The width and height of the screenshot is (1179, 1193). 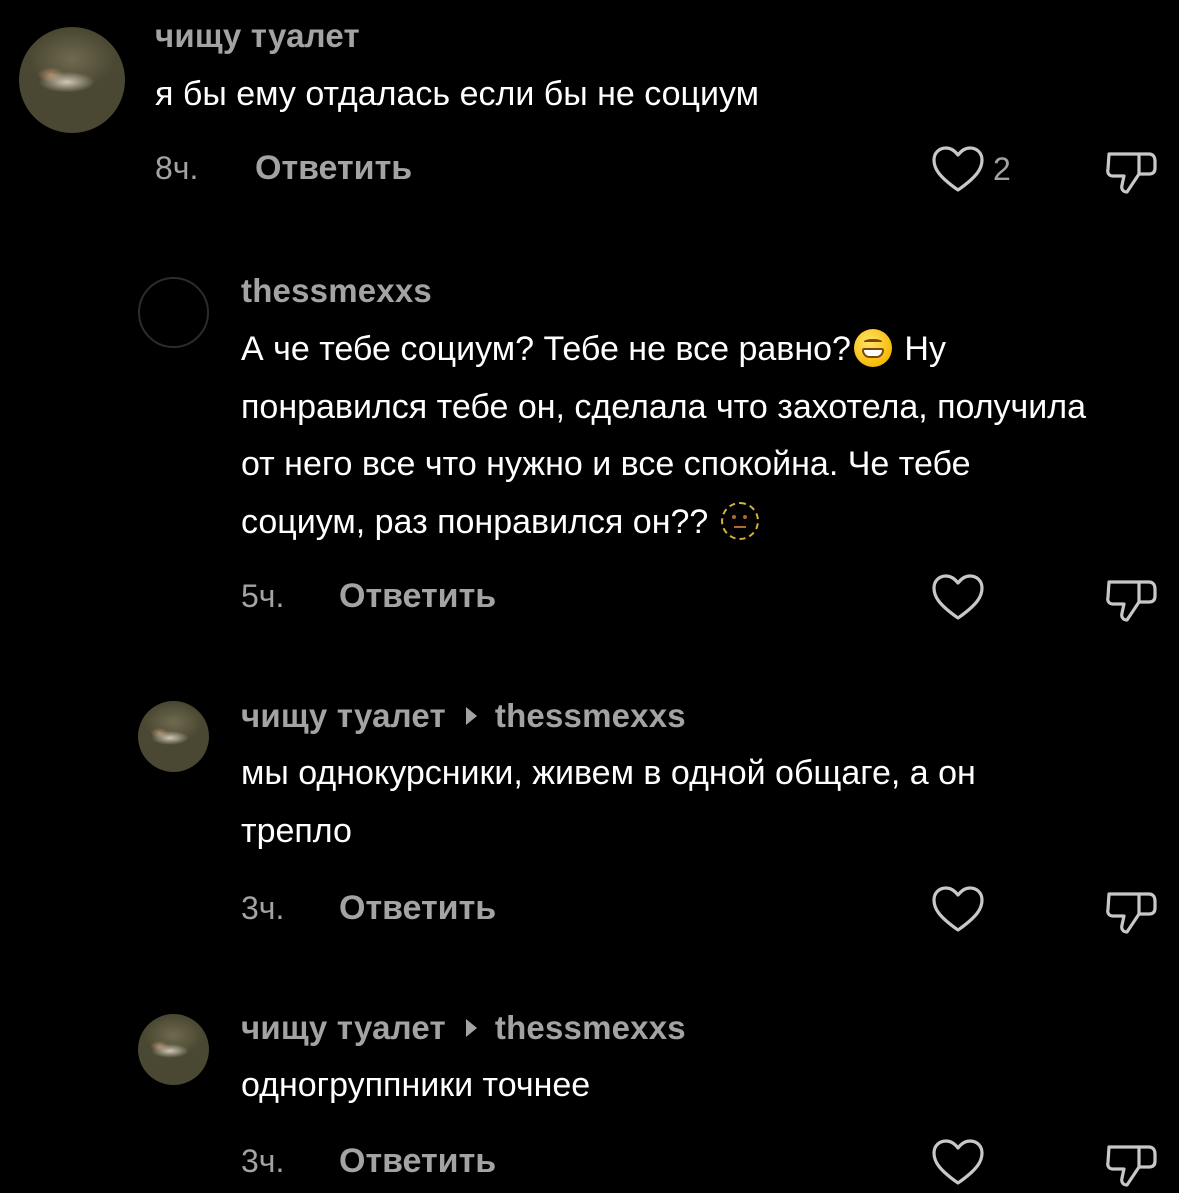 What do you see at coordinates (920, 349) in the screenshot?
I see `comment-line-part: Ну` at bounding box center [920, 349].